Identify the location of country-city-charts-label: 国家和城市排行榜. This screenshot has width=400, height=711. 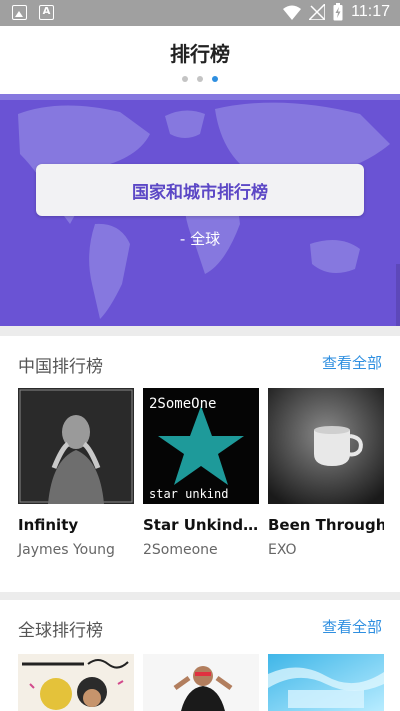
(200, 192).